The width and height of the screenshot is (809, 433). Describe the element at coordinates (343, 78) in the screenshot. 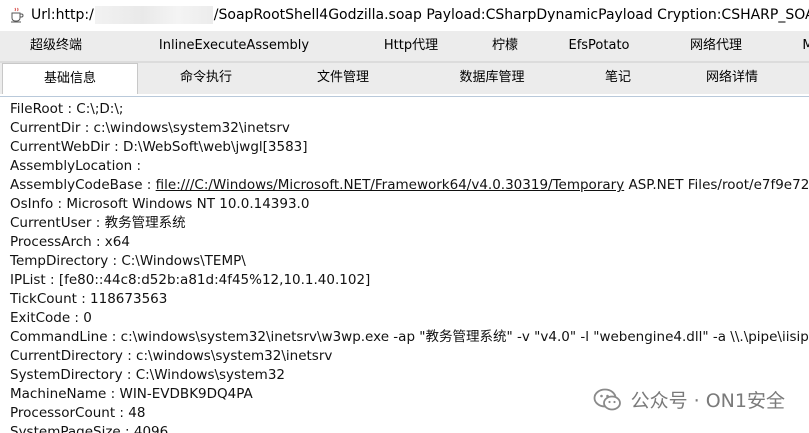

I see `tab-file-manager: 文件管理` at that location.